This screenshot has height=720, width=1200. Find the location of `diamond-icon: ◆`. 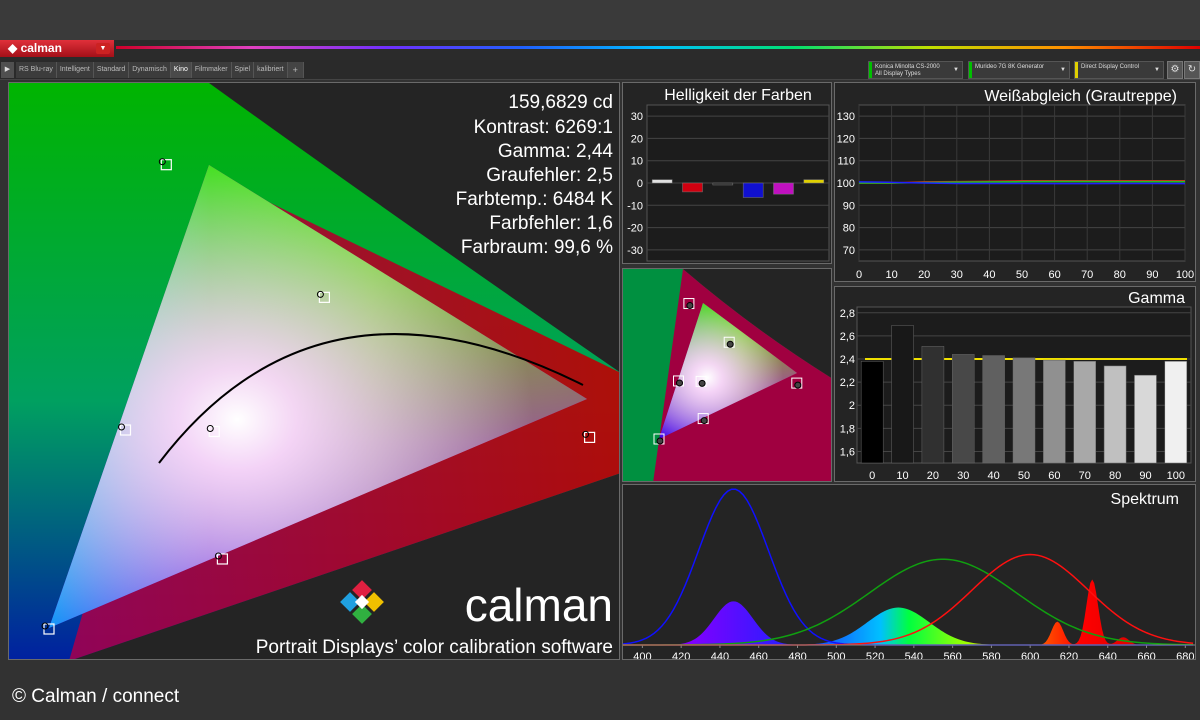

diamond-icon: ◆ is located at coordinates (14, 48).